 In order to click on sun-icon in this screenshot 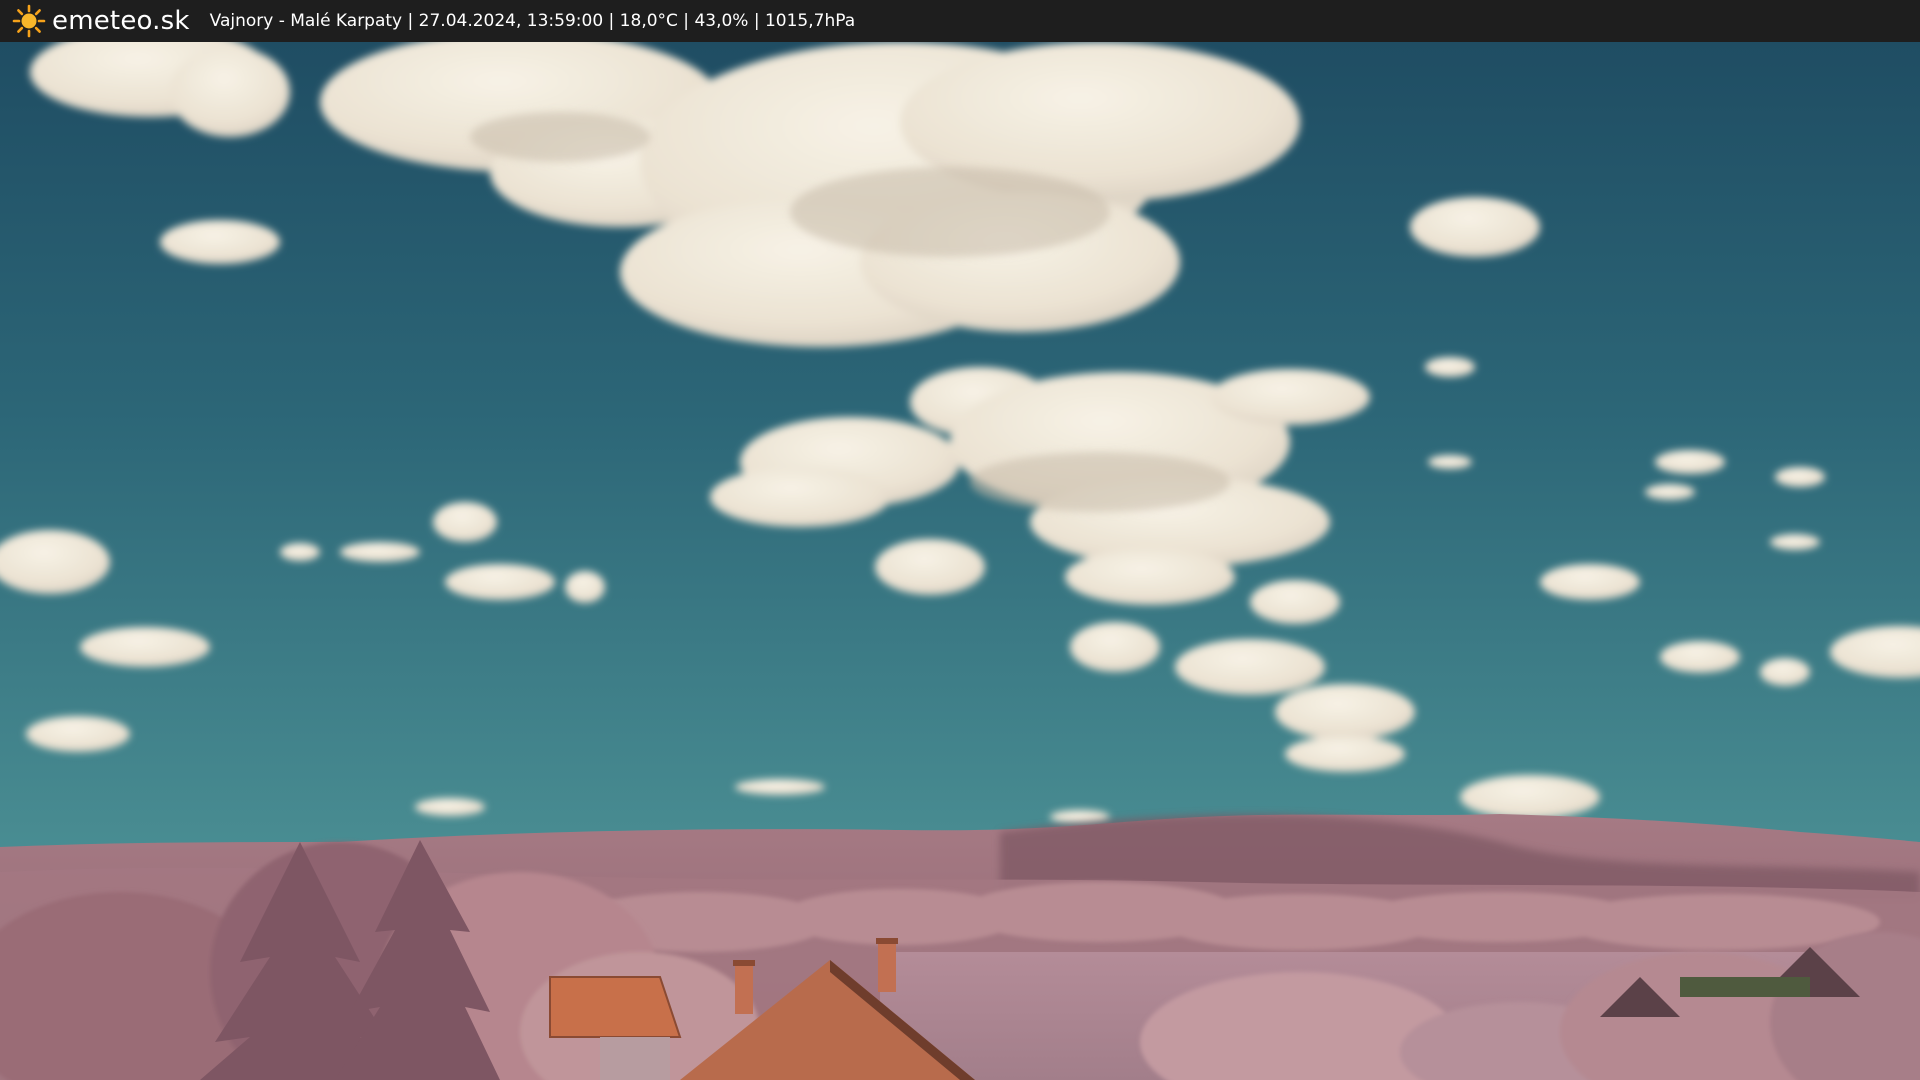, I will do `click(29, 21)`.